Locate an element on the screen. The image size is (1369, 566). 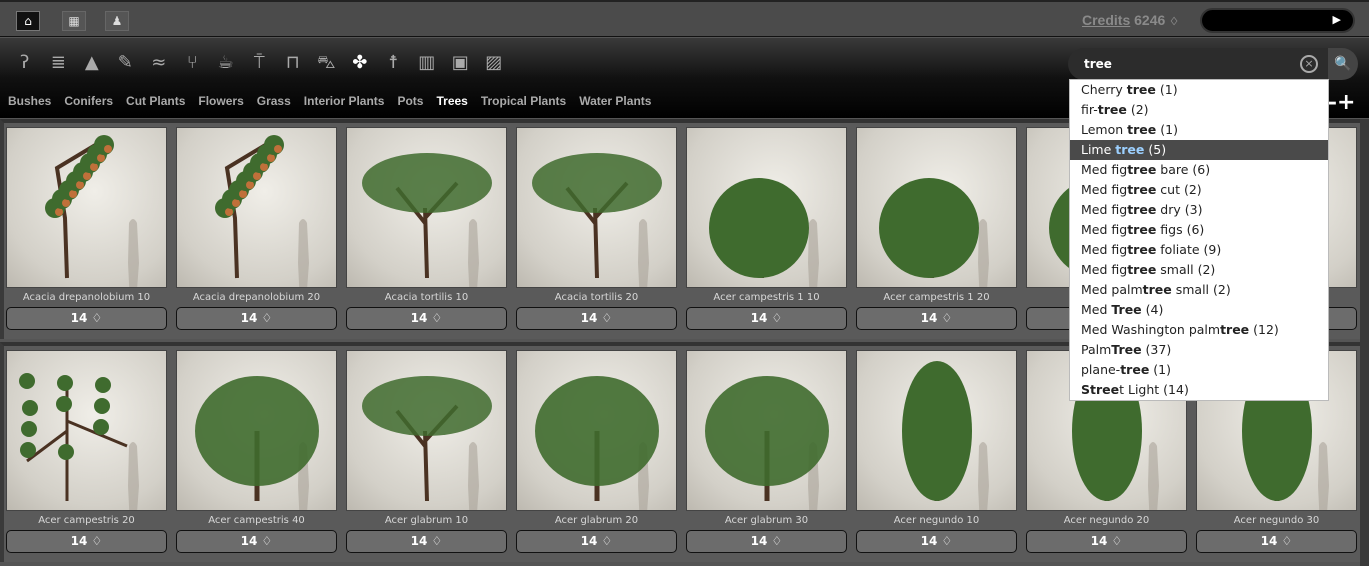
person-icon: ☨ is located at coordinates (394, 63).